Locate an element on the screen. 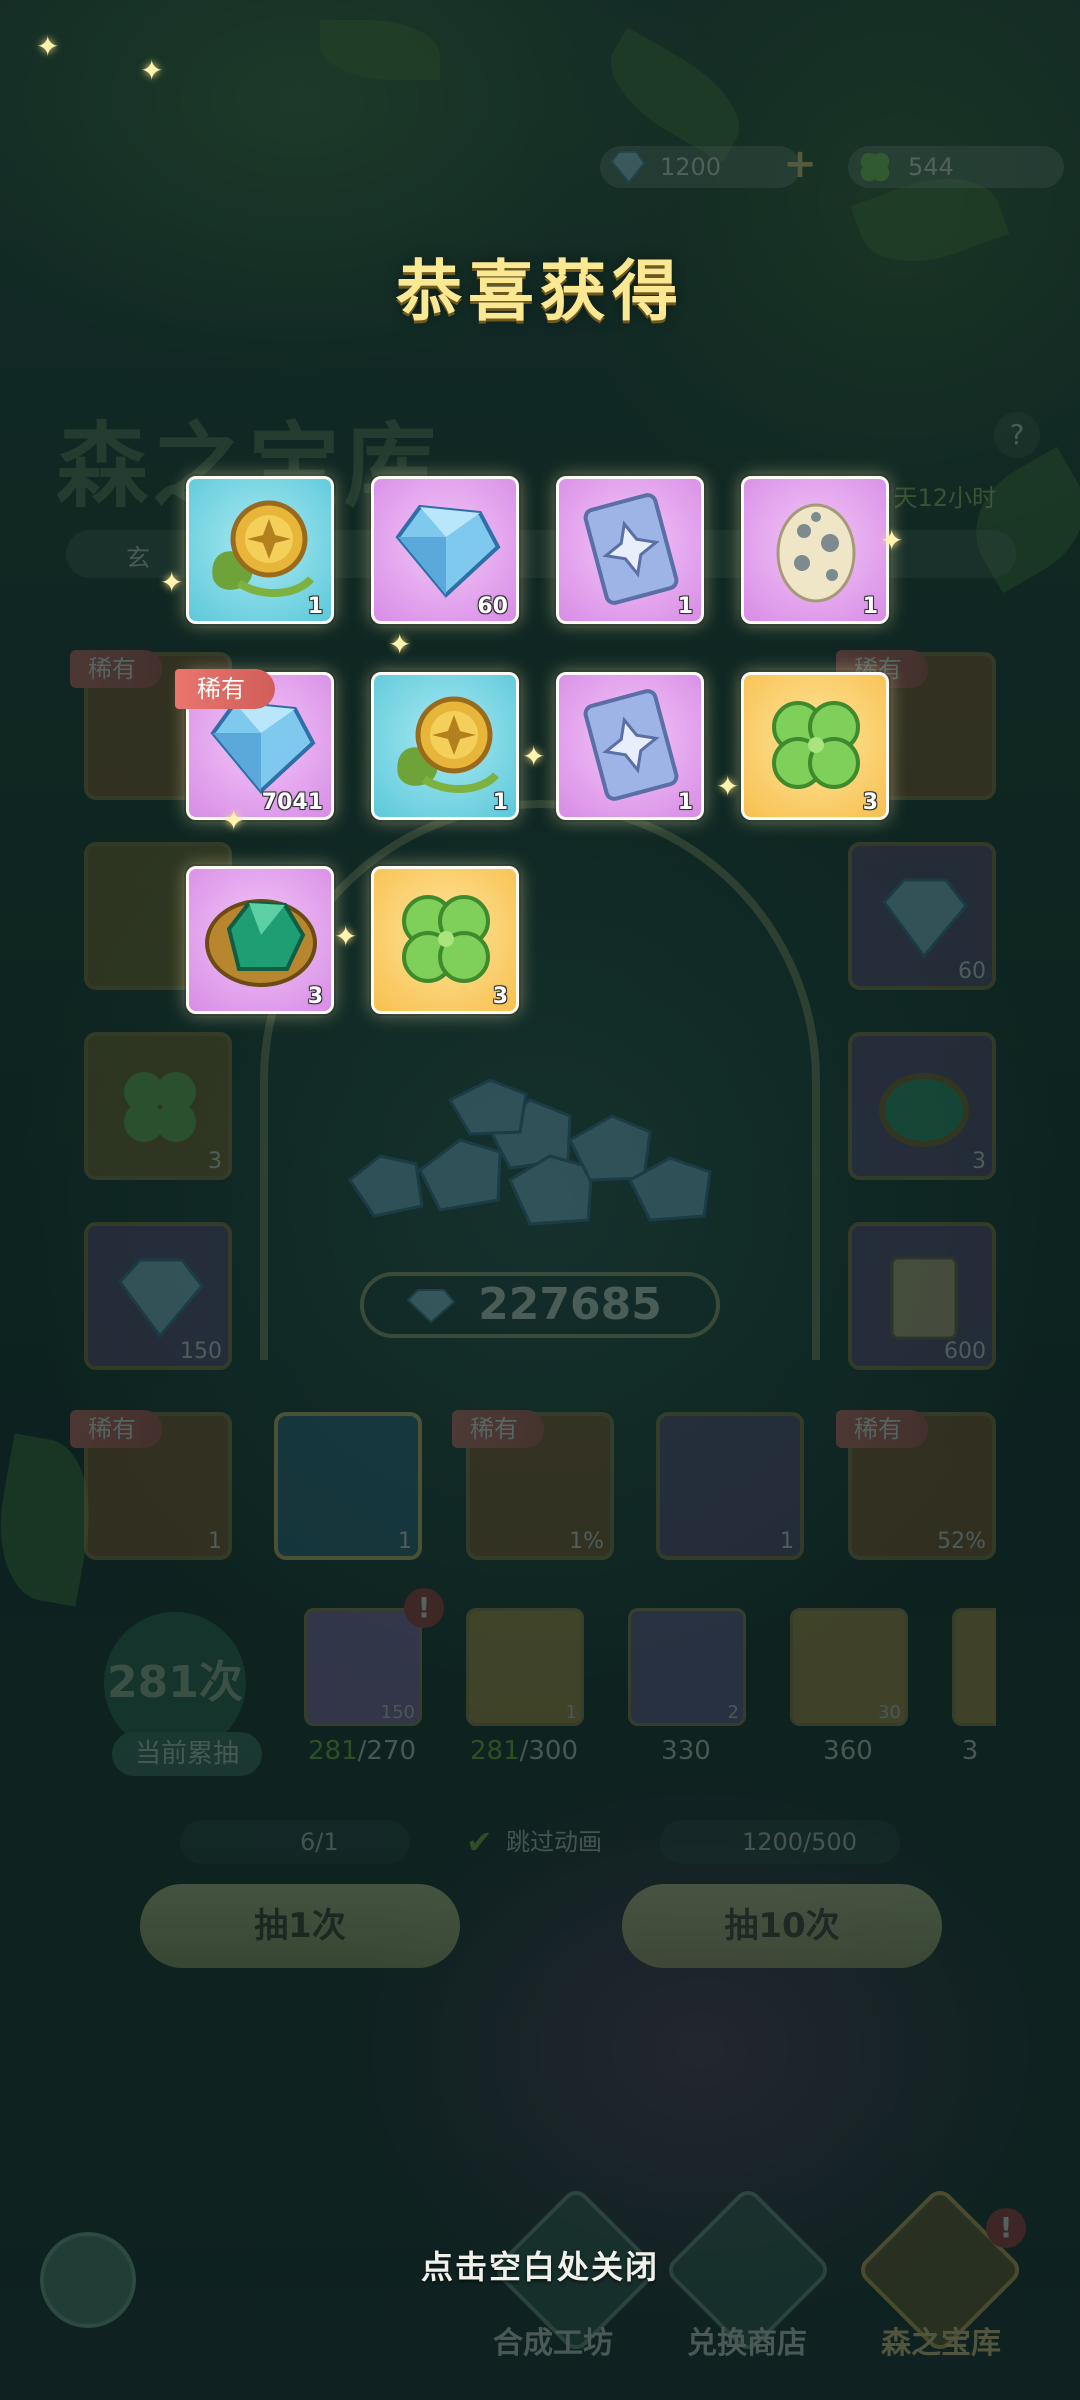  egg-icon is located at coordinates (816, 553).